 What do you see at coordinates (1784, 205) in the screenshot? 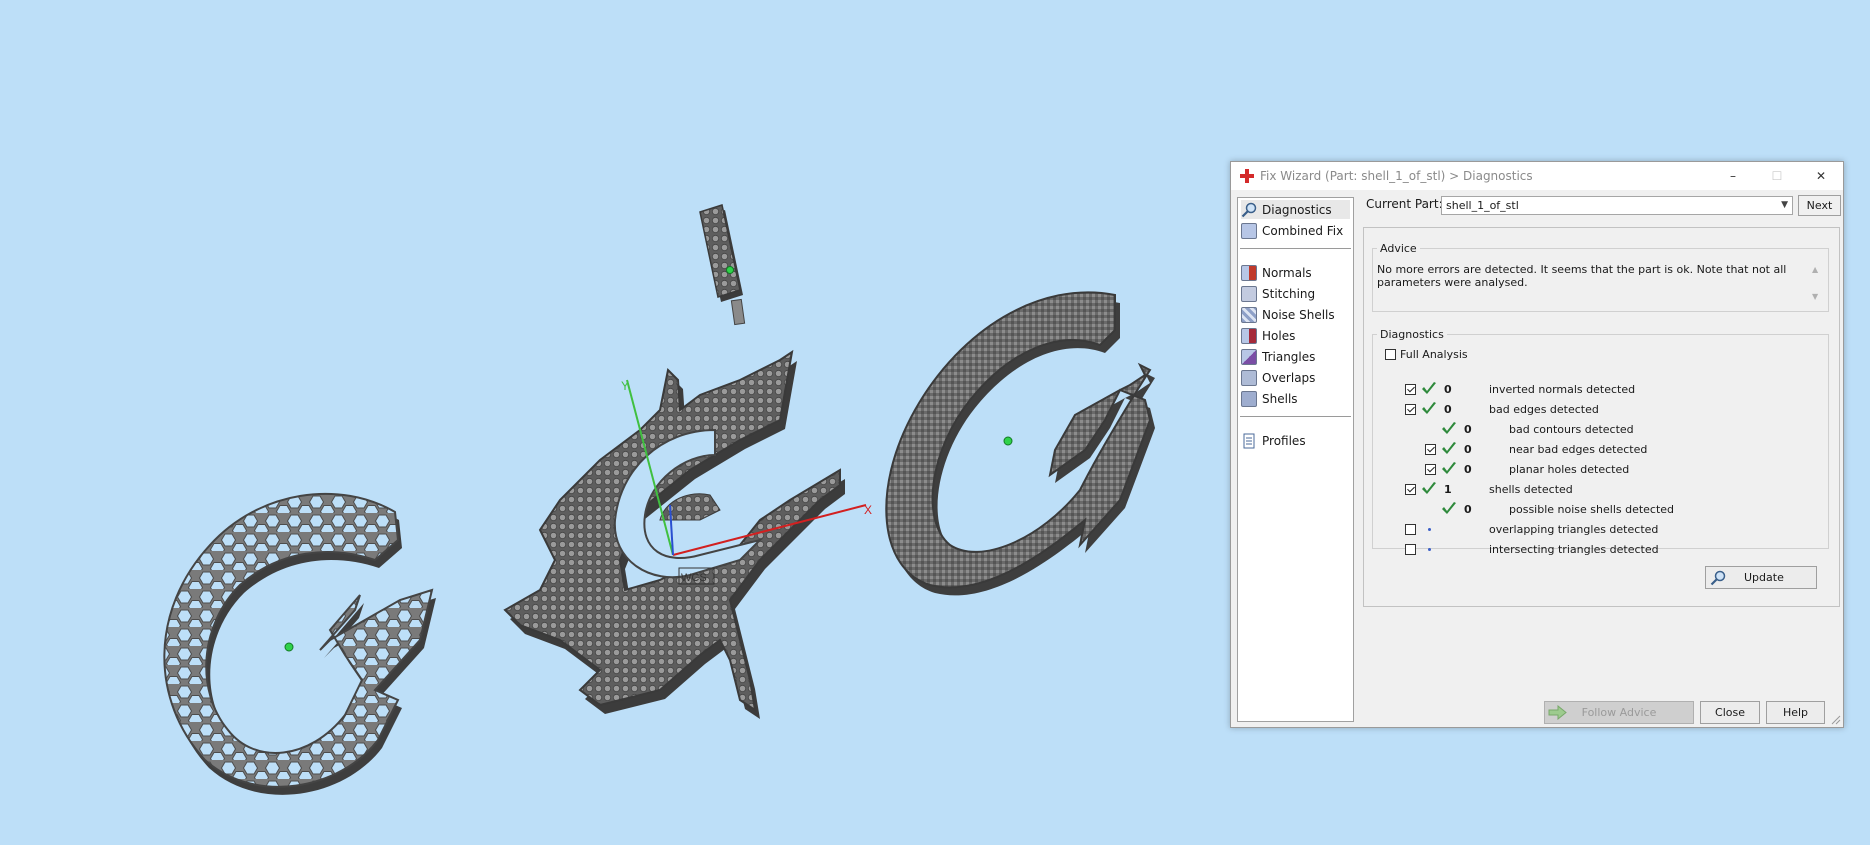
I see `chevron-down-icon: ▼` at bounding box center [1784, 205].